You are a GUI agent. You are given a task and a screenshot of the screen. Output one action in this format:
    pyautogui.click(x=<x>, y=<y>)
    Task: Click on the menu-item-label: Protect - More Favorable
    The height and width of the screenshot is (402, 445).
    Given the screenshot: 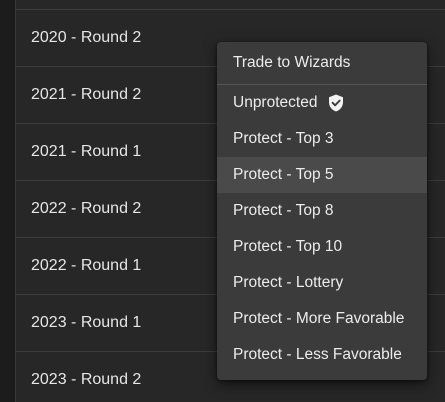 What is the action you would take?
    pyautogui.click(x=319, y=318)
    